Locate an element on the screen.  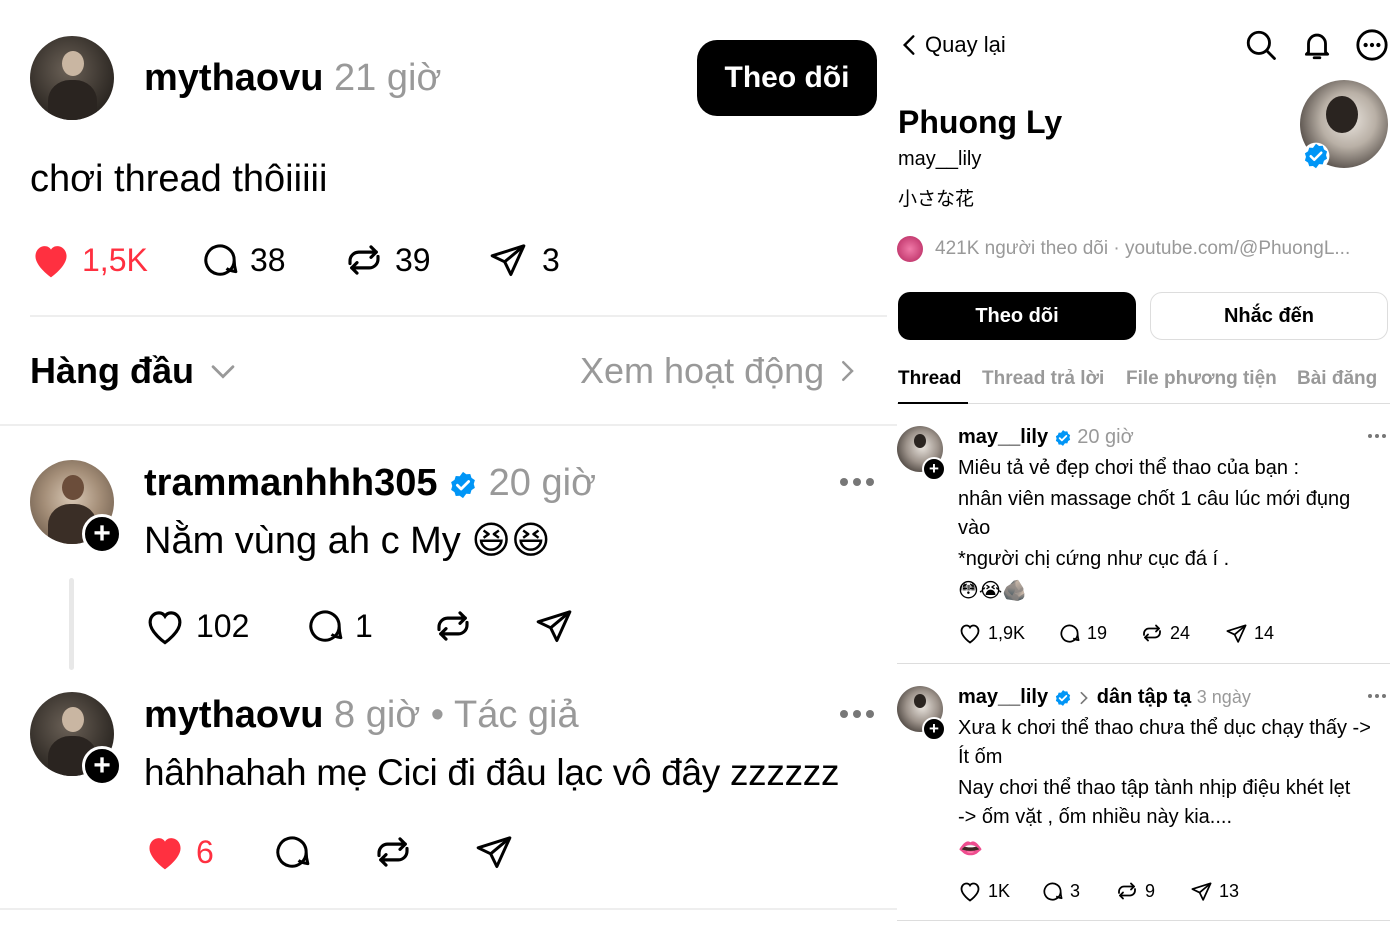
post-time: 3 ngày is located at coordinates (1223, 697).